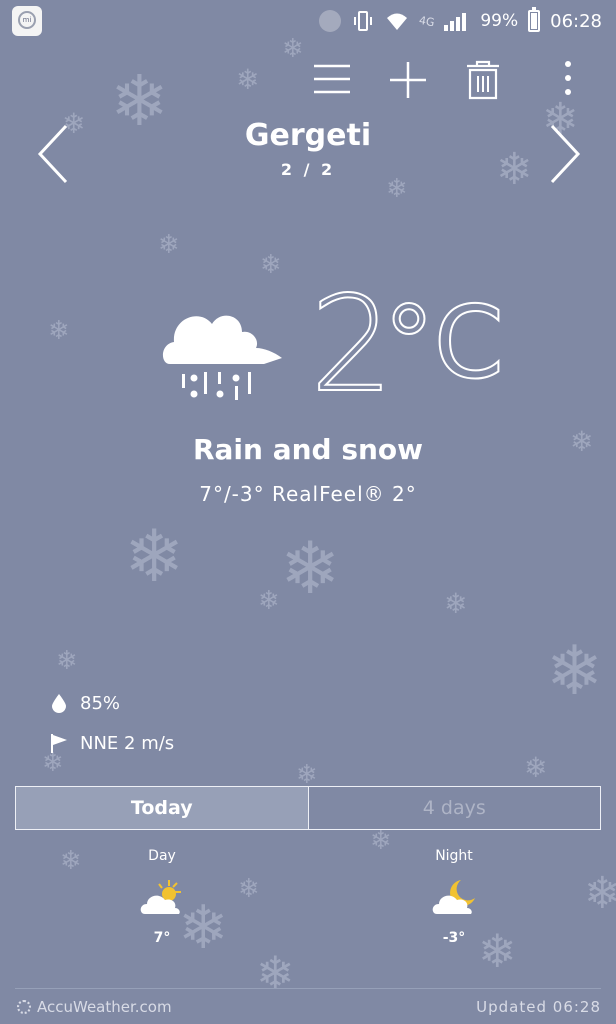 The height and width of the screenshot is (1024, 616). What do you see at coordinates (104, 1007) in the screenshot?
I see `brand-label: AccuWeather.com` at bounding box center [104, 1007].